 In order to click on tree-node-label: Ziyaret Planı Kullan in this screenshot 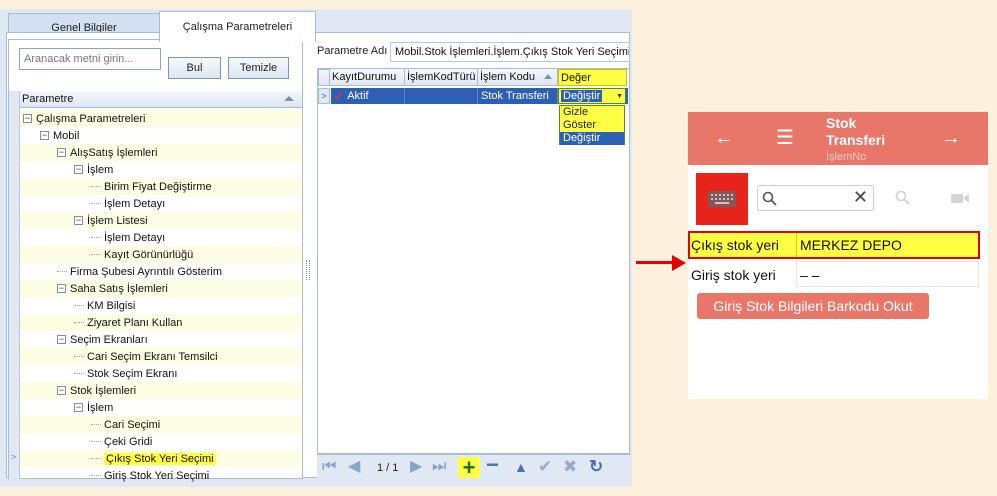, I will do `click(135, 322)`.